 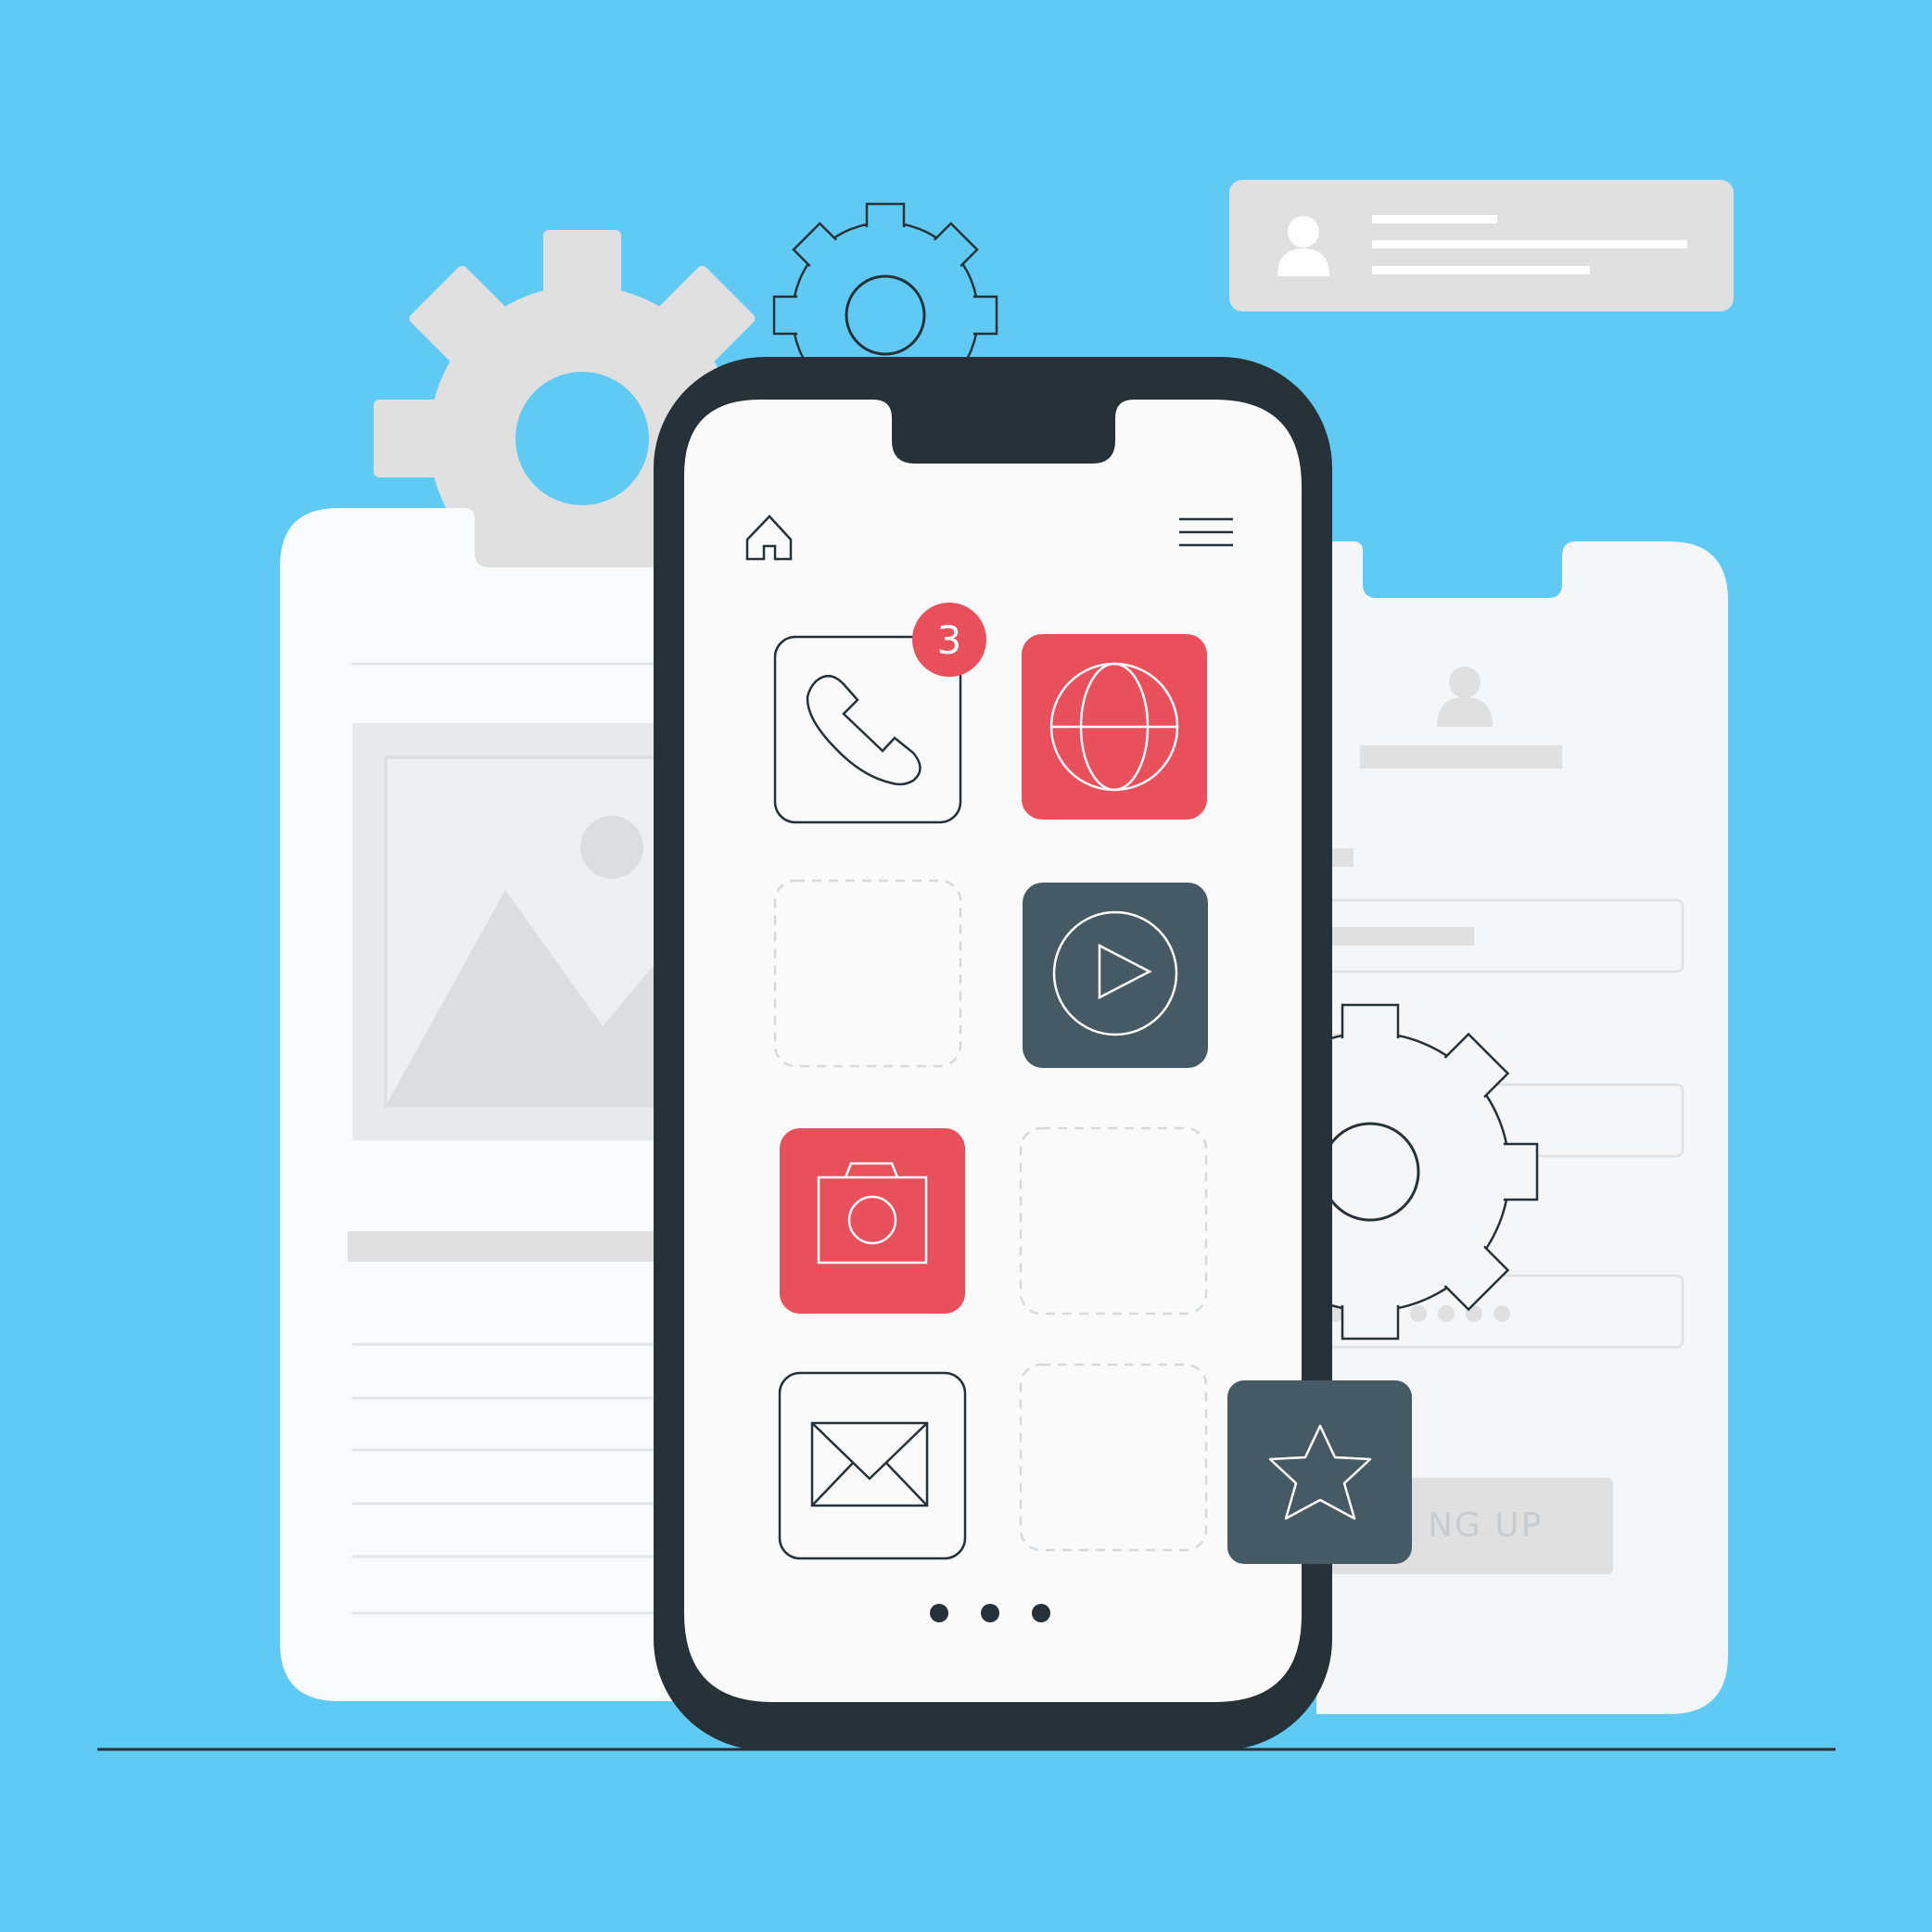 What do you see at coordinates (611, 847) in the screenshot?
I see `image-sun` at bounding box center [611, 847].